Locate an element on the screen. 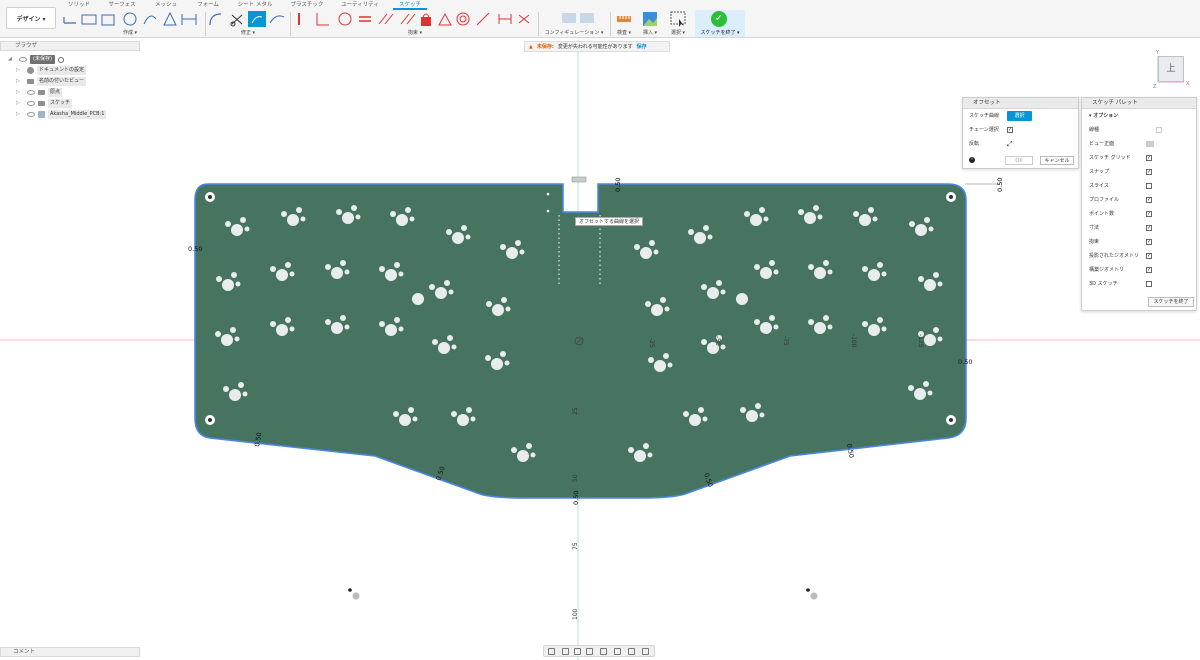  browser-item-label: 名前の付いたビュー is located at coordinates (62, 81).